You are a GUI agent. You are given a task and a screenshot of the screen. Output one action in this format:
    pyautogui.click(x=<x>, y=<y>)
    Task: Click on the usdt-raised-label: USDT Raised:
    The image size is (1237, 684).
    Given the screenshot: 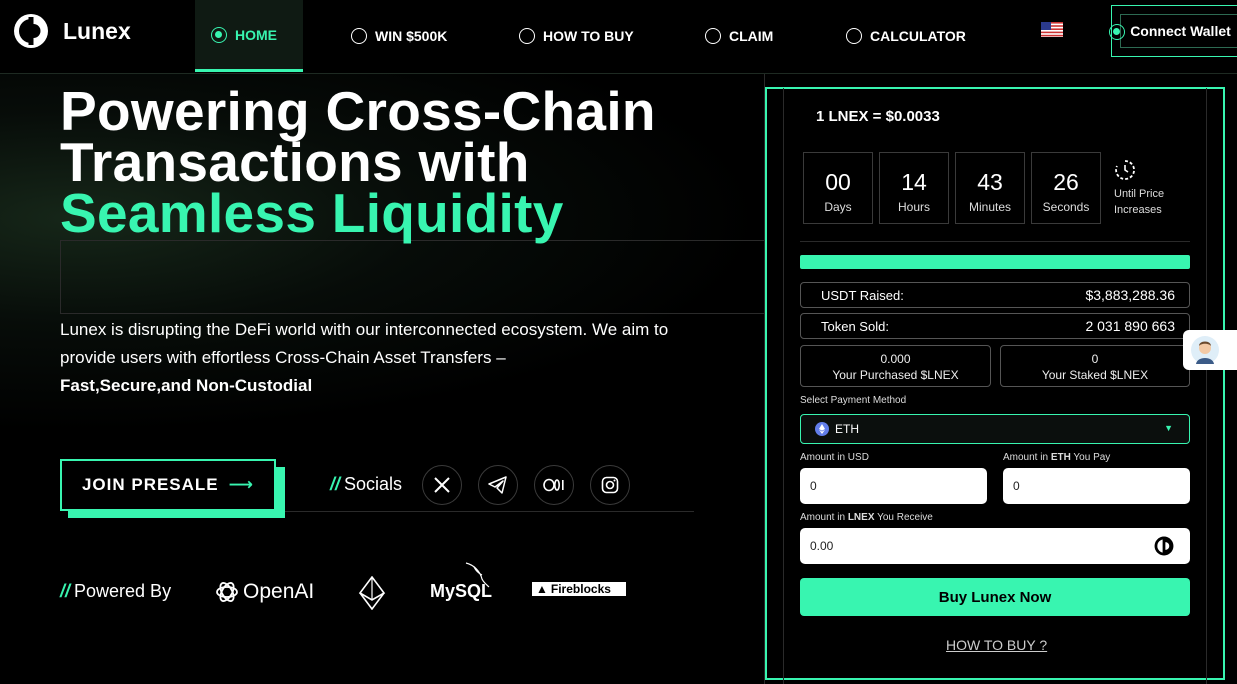 What is the action you would take?
    pyautogui.click(x=862, y=295)
    